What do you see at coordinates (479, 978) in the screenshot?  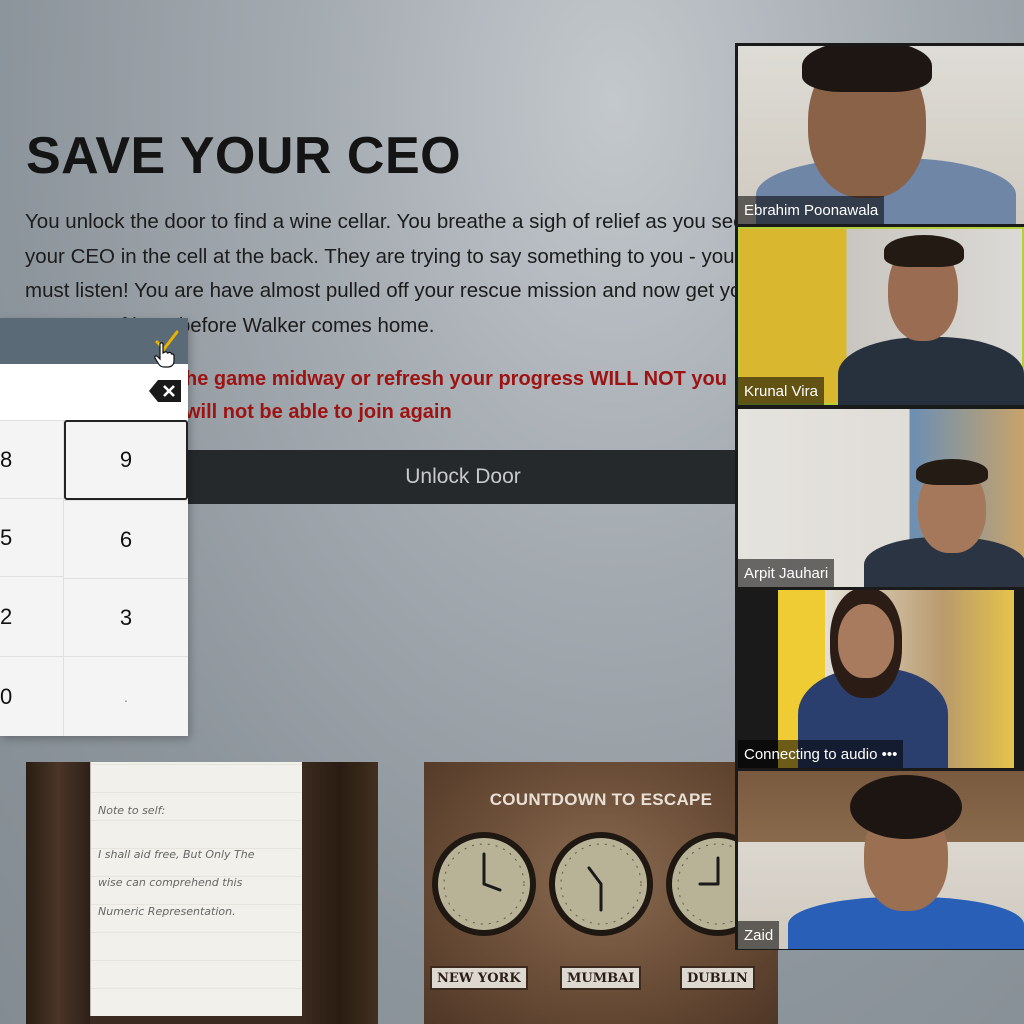 I see `city-label: NEW YORK` at bounding box center [479, 978].